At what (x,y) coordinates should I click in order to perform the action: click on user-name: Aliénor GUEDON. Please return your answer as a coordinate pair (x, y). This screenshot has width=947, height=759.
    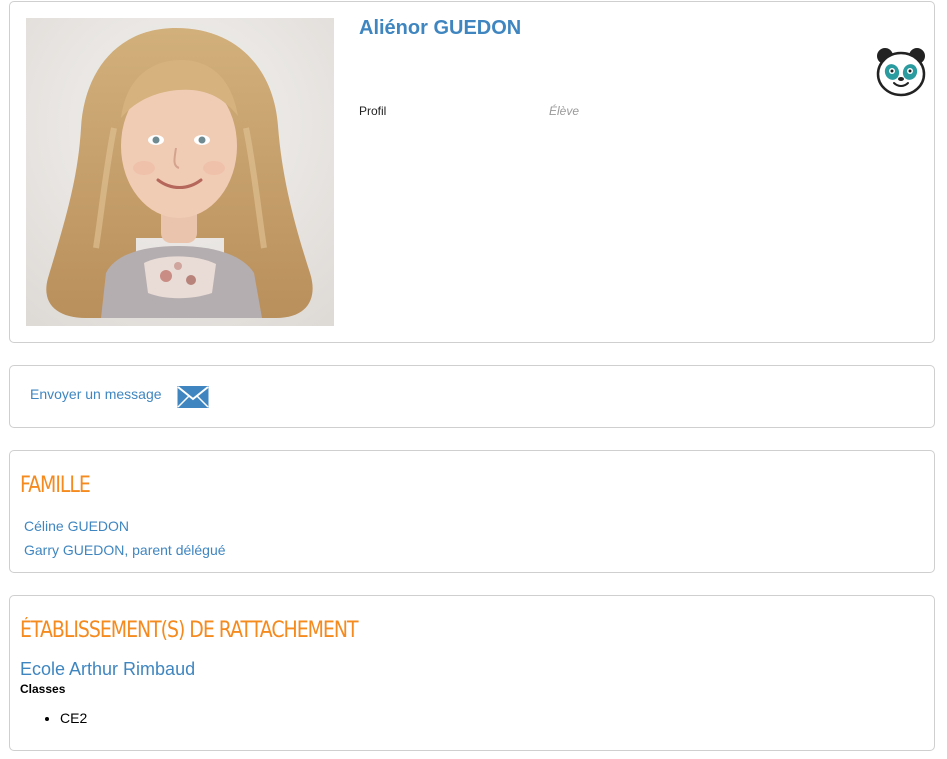
    Looking at the image, I should click on (440, 28).